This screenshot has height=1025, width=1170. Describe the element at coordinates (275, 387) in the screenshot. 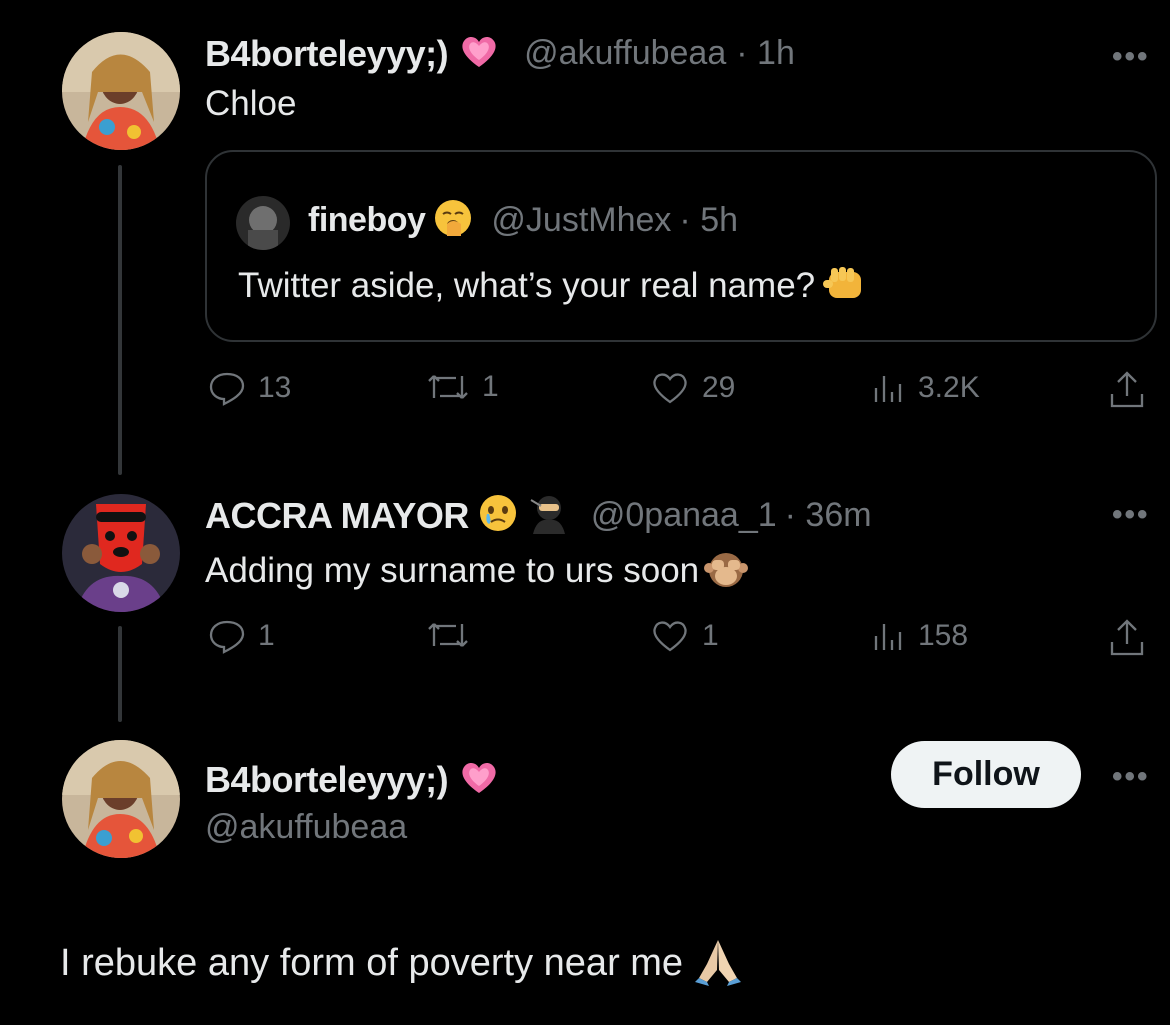

I see `reply-count: 13` at that location.